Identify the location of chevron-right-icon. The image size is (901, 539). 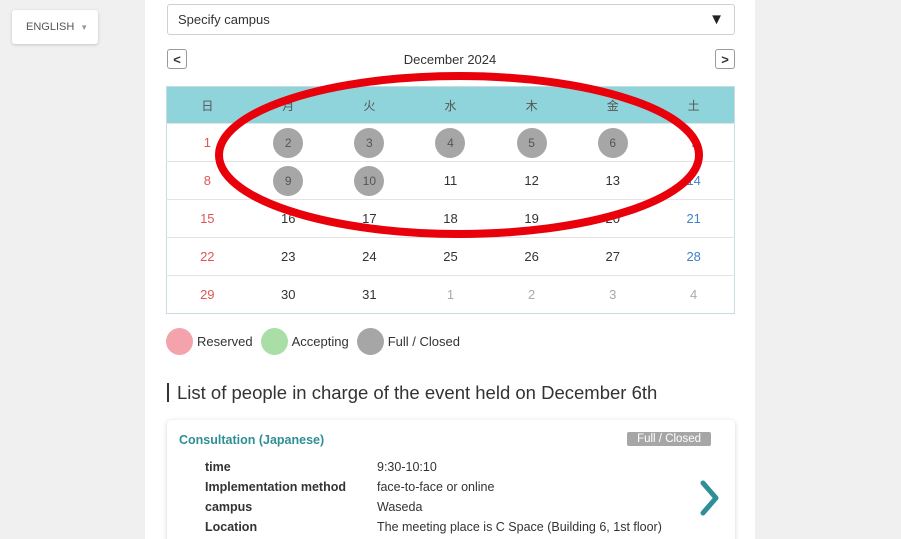
(710, 498).